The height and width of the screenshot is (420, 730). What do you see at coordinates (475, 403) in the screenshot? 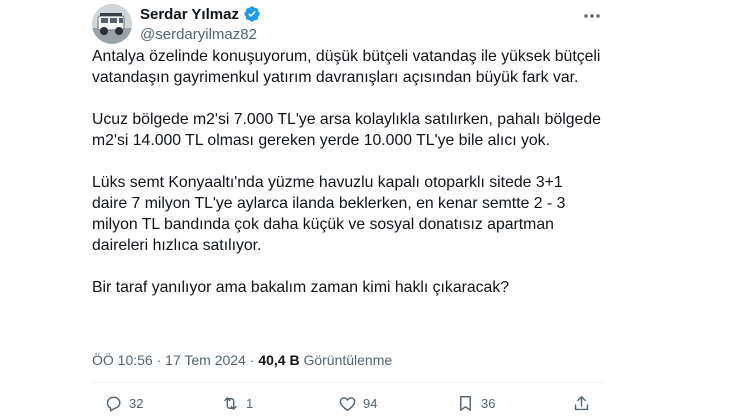
I see `bookmark-button: 36` at bounding box center [475, 403].